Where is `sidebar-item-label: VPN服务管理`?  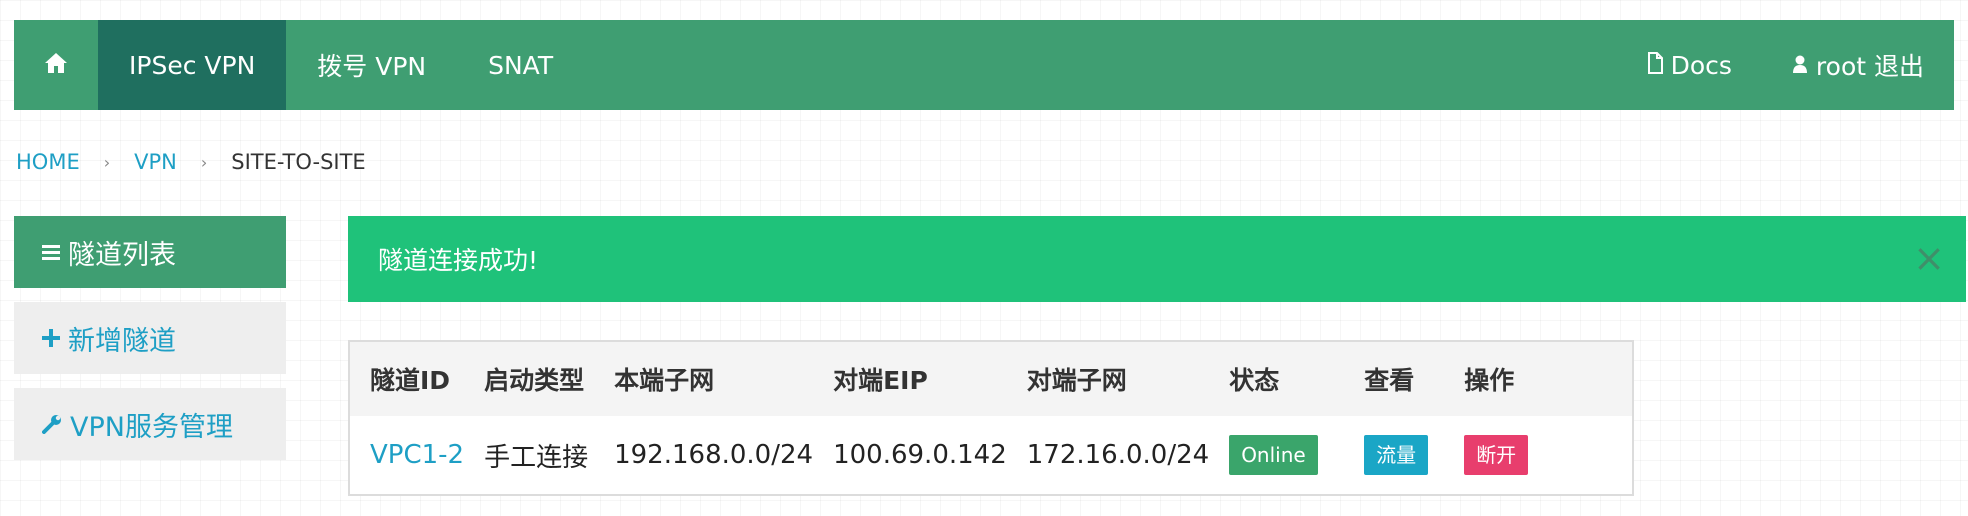
sidebar-item-label: VPN服务管理 is located at coordinates (151, 427).